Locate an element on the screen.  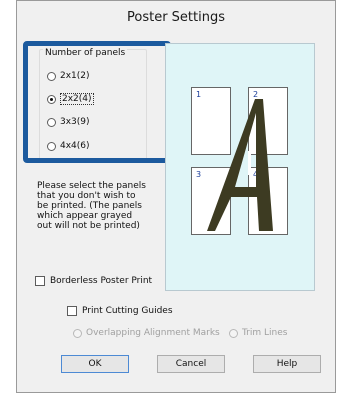
help-button: Help is located at coordinates (287, 364).